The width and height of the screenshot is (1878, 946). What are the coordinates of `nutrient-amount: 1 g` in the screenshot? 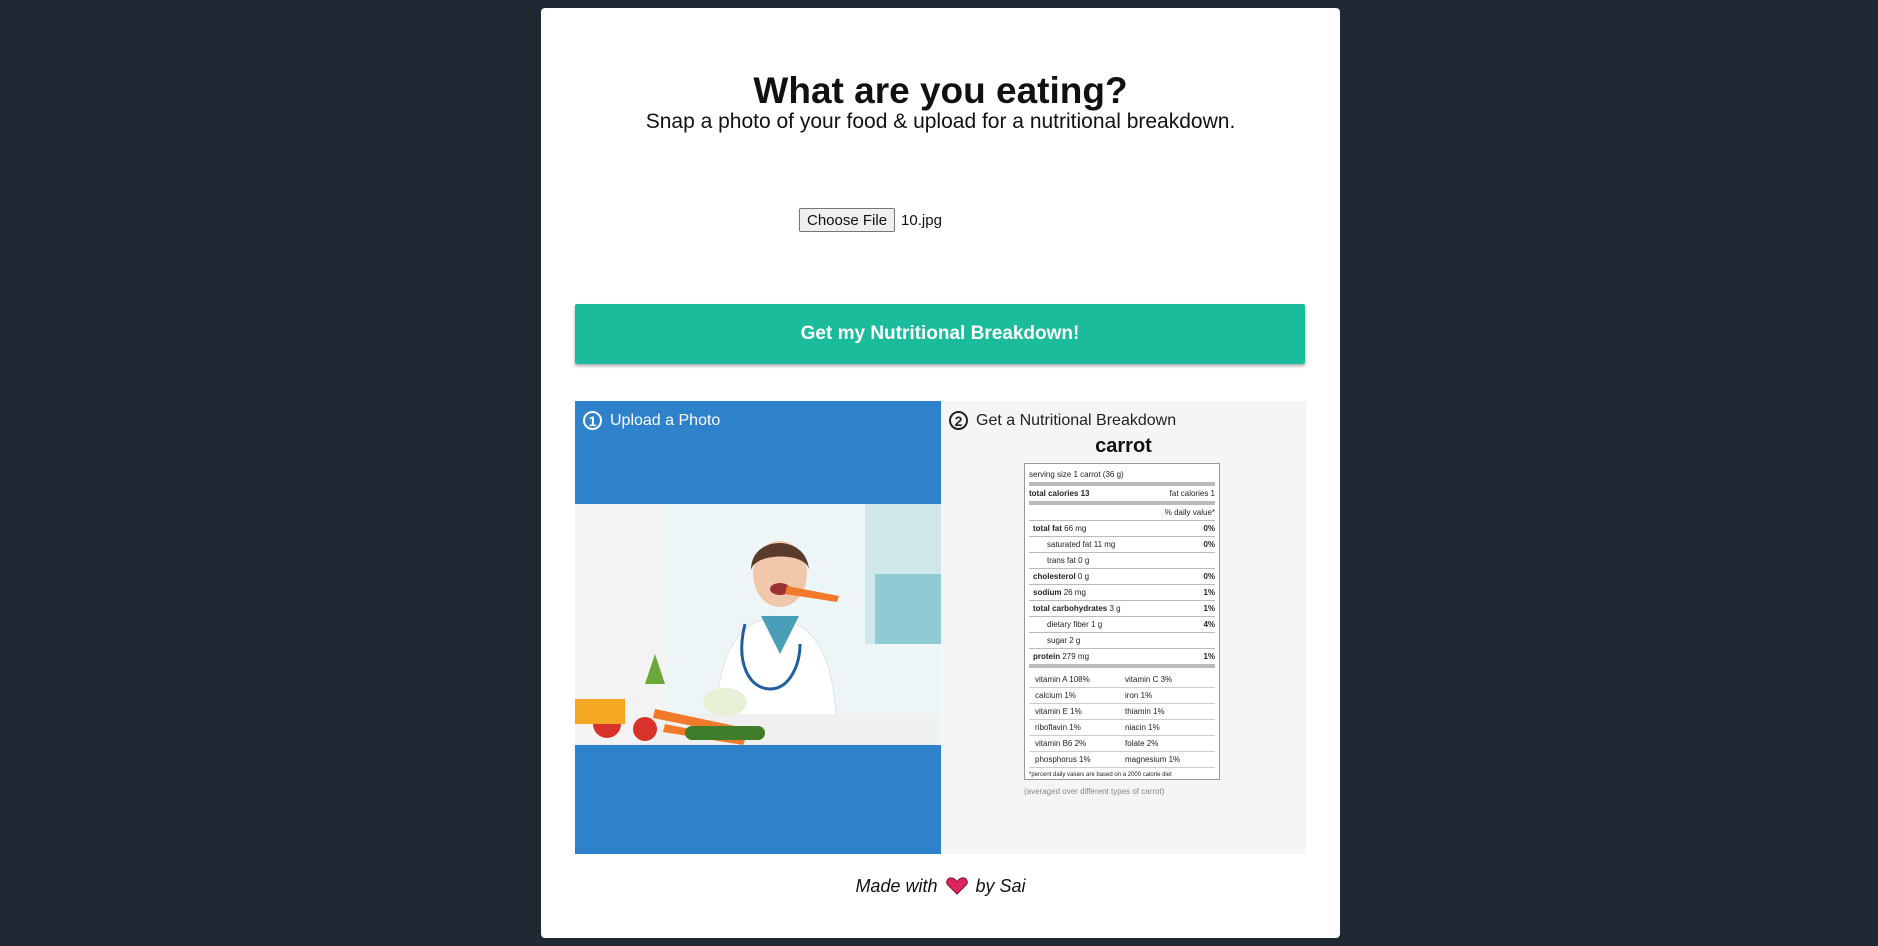 It's located at (1097, 624).